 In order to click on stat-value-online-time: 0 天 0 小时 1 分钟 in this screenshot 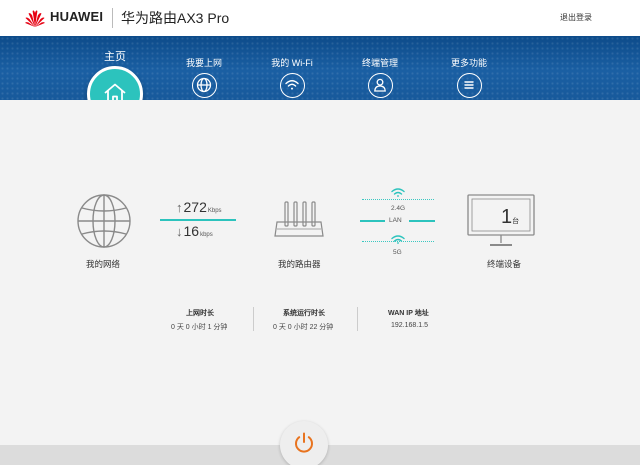, I will do `click(199, 327)`.